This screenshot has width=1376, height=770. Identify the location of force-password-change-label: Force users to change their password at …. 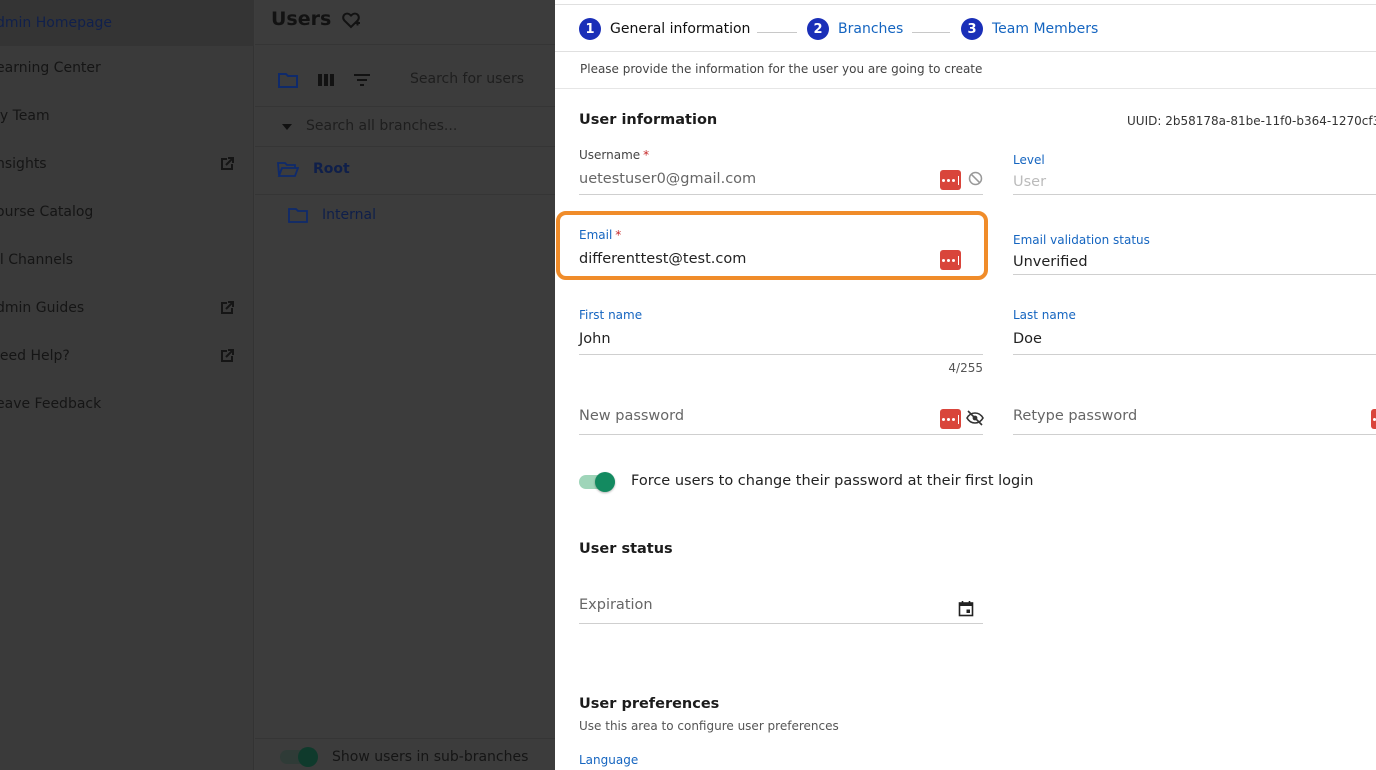
(832, 481).